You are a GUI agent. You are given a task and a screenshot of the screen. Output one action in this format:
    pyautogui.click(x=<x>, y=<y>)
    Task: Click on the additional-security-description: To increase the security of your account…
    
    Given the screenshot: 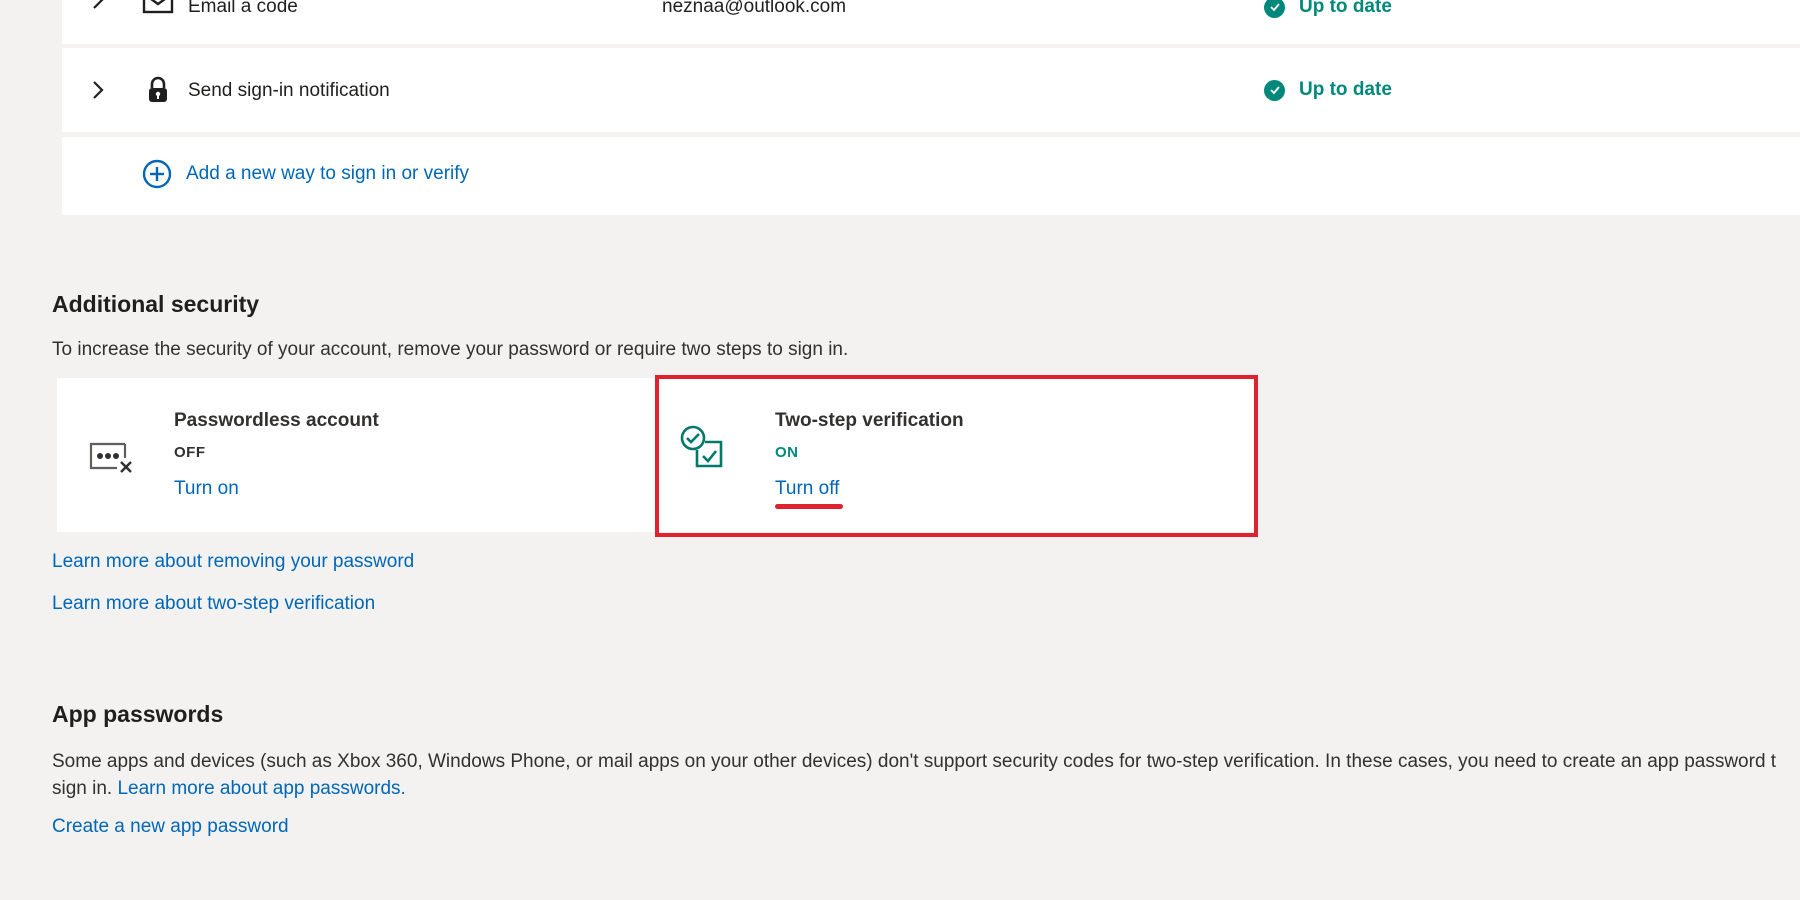 What is the action you would take?
    pyautogui.click(x=450, y=349)
    